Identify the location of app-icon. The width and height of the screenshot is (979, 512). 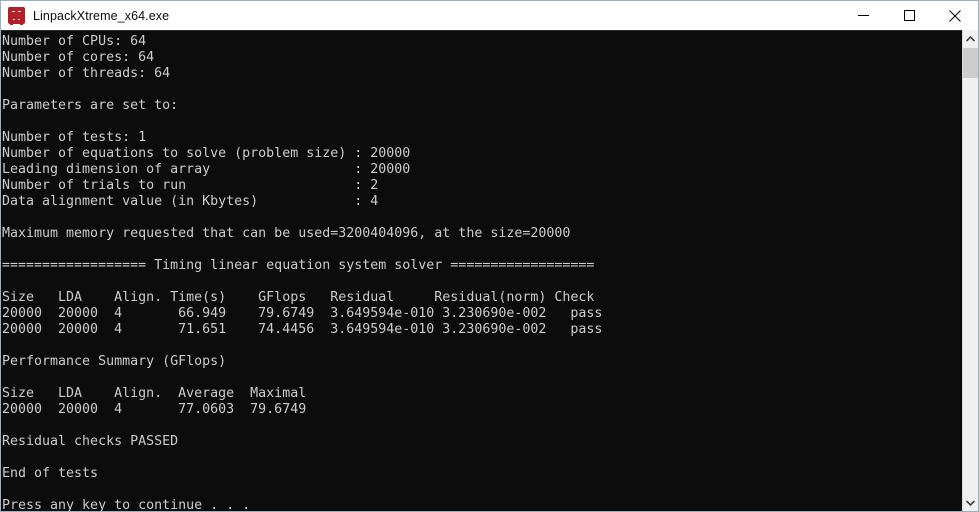
(16, 15).